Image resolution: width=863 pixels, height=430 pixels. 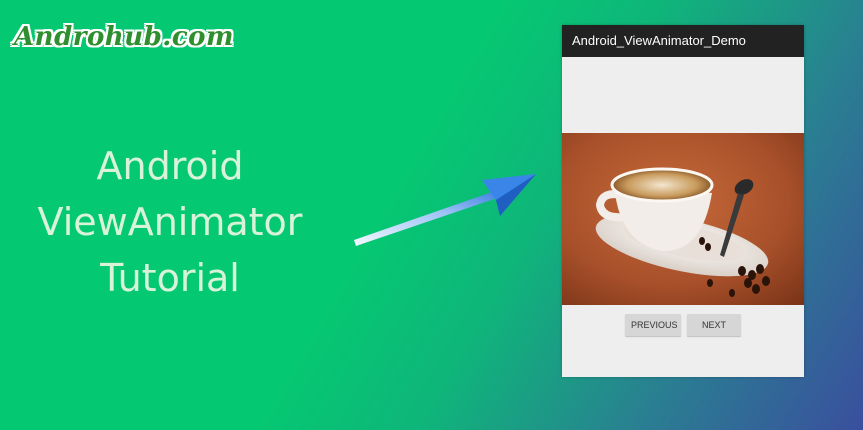 I want to click on headline-line-2: ViewAnimator, so click(x=170, y=222).